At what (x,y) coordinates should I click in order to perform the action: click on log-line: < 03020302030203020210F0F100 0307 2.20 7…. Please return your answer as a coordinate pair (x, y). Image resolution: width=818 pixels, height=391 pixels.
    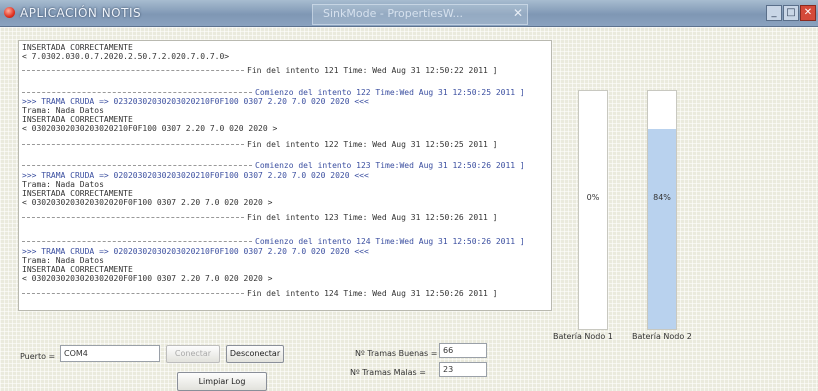
    Looking at the image, I should click on (150, 128).